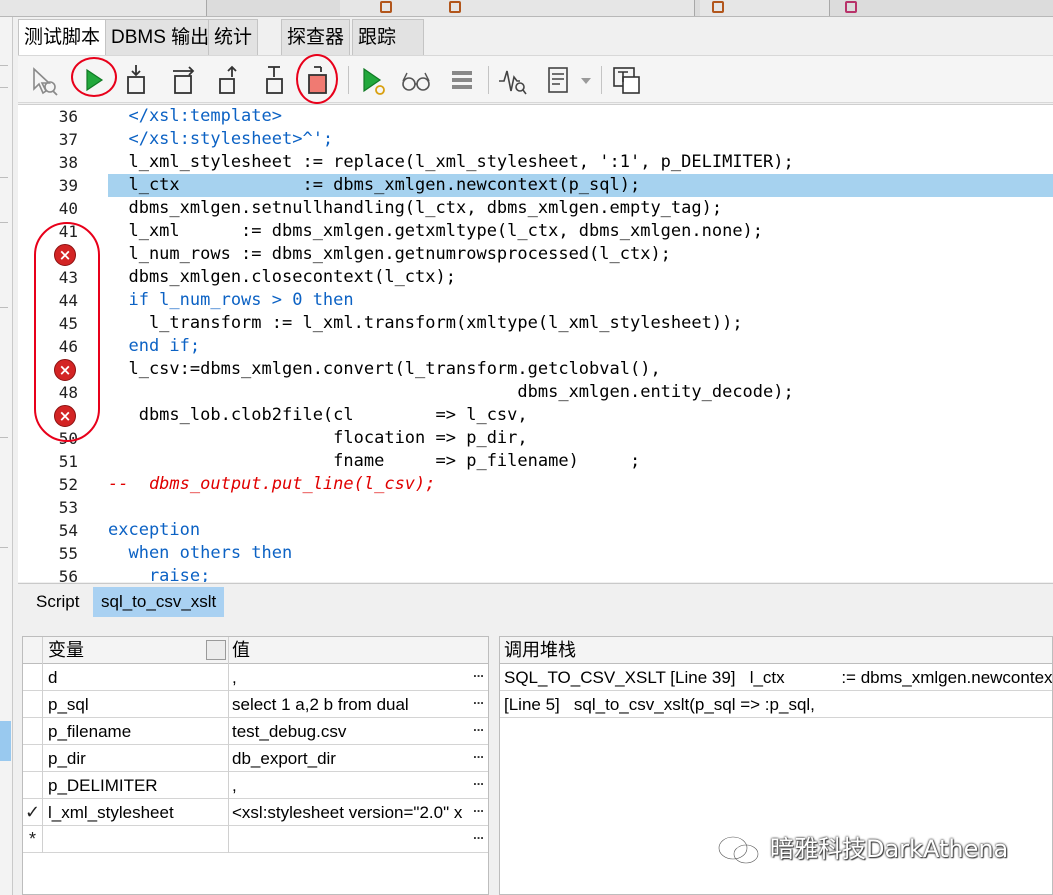 This screenshot has width=1053, height=895. What do you see at coordinates (272, 484) in the screenshot?
I see `code-comment: -- dbms_output.put_line(l_csv);` at bounding box center [272, 484].